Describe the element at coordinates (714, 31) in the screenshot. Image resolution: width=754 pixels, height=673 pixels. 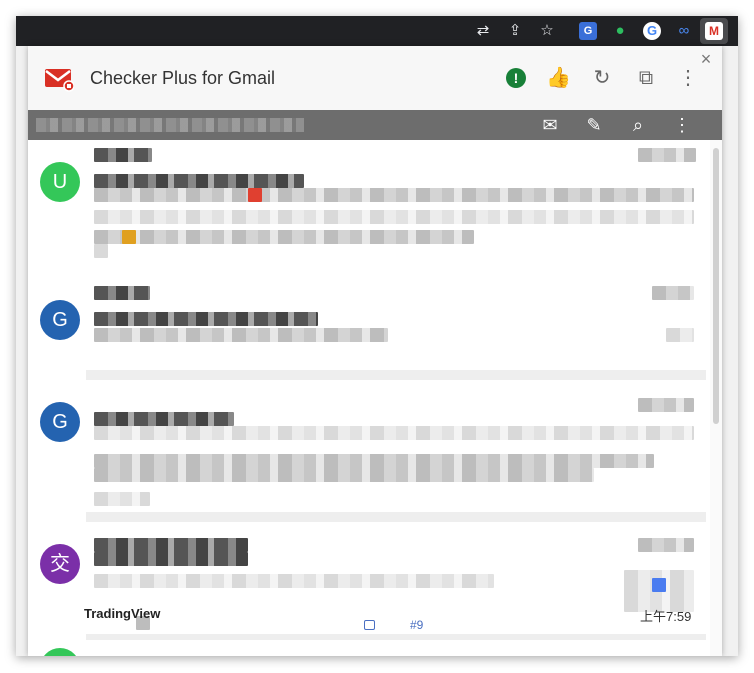
I see `gmail-checker-ext-icon: M` at that location.